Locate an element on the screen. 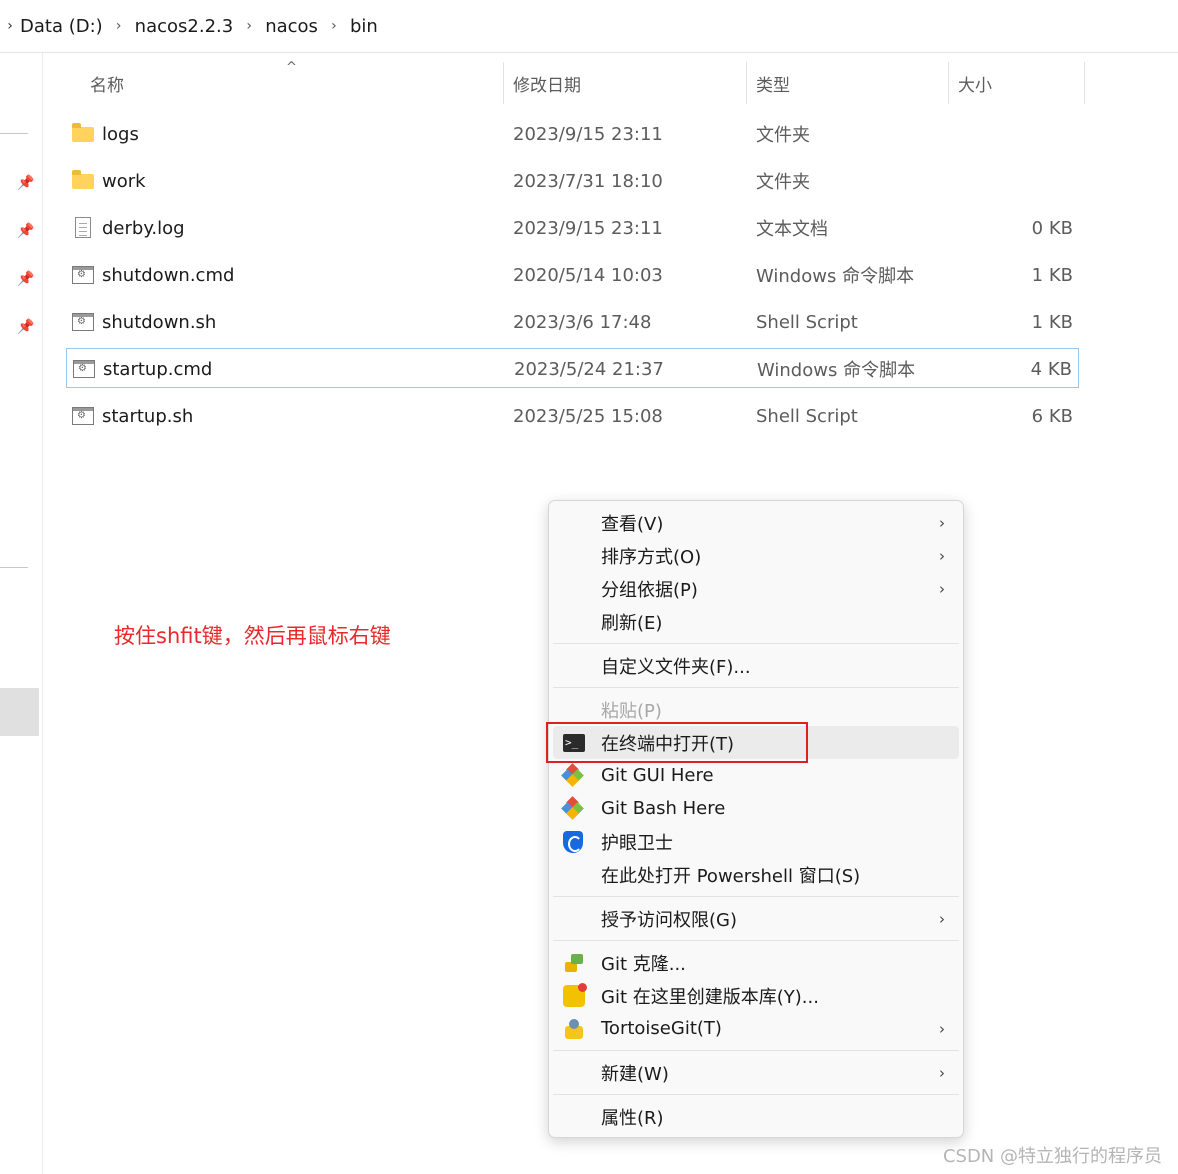  file-name: shutdown.sh is located at coordinates (159, 322).